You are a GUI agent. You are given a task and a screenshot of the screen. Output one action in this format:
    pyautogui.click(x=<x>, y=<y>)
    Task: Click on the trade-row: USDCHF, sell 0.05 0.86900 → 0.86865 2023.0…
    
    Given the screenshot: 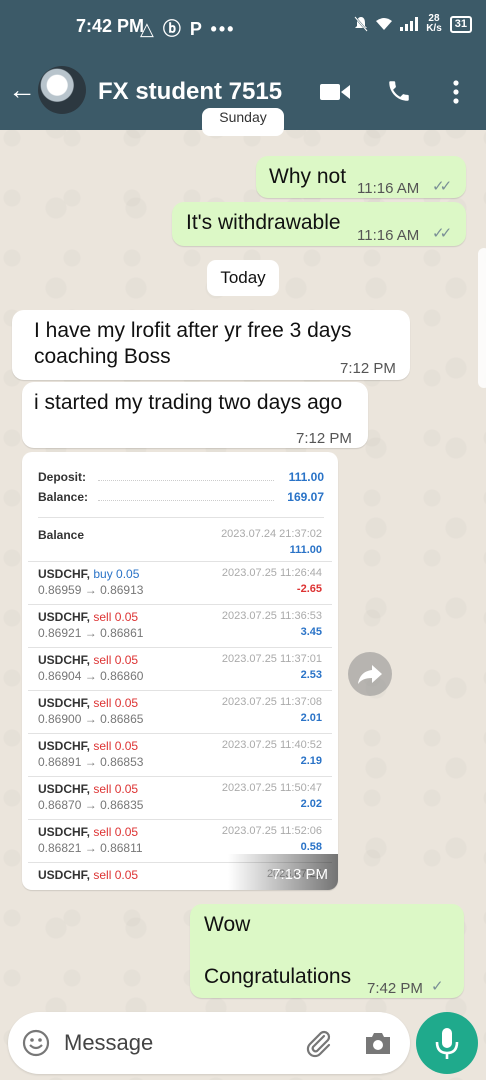 What is the action you would take?
    pyautogui.click(x=180, y=712)
    